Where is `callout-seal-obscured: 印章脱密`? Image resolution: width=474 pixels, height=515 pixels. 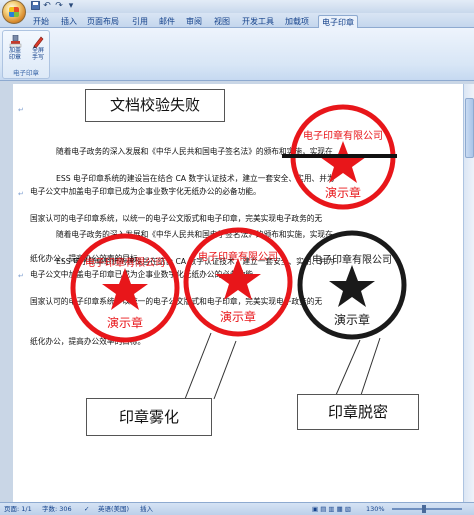 callout-seal-obscured: 印章脱密 is located at coordinates (358, 412).